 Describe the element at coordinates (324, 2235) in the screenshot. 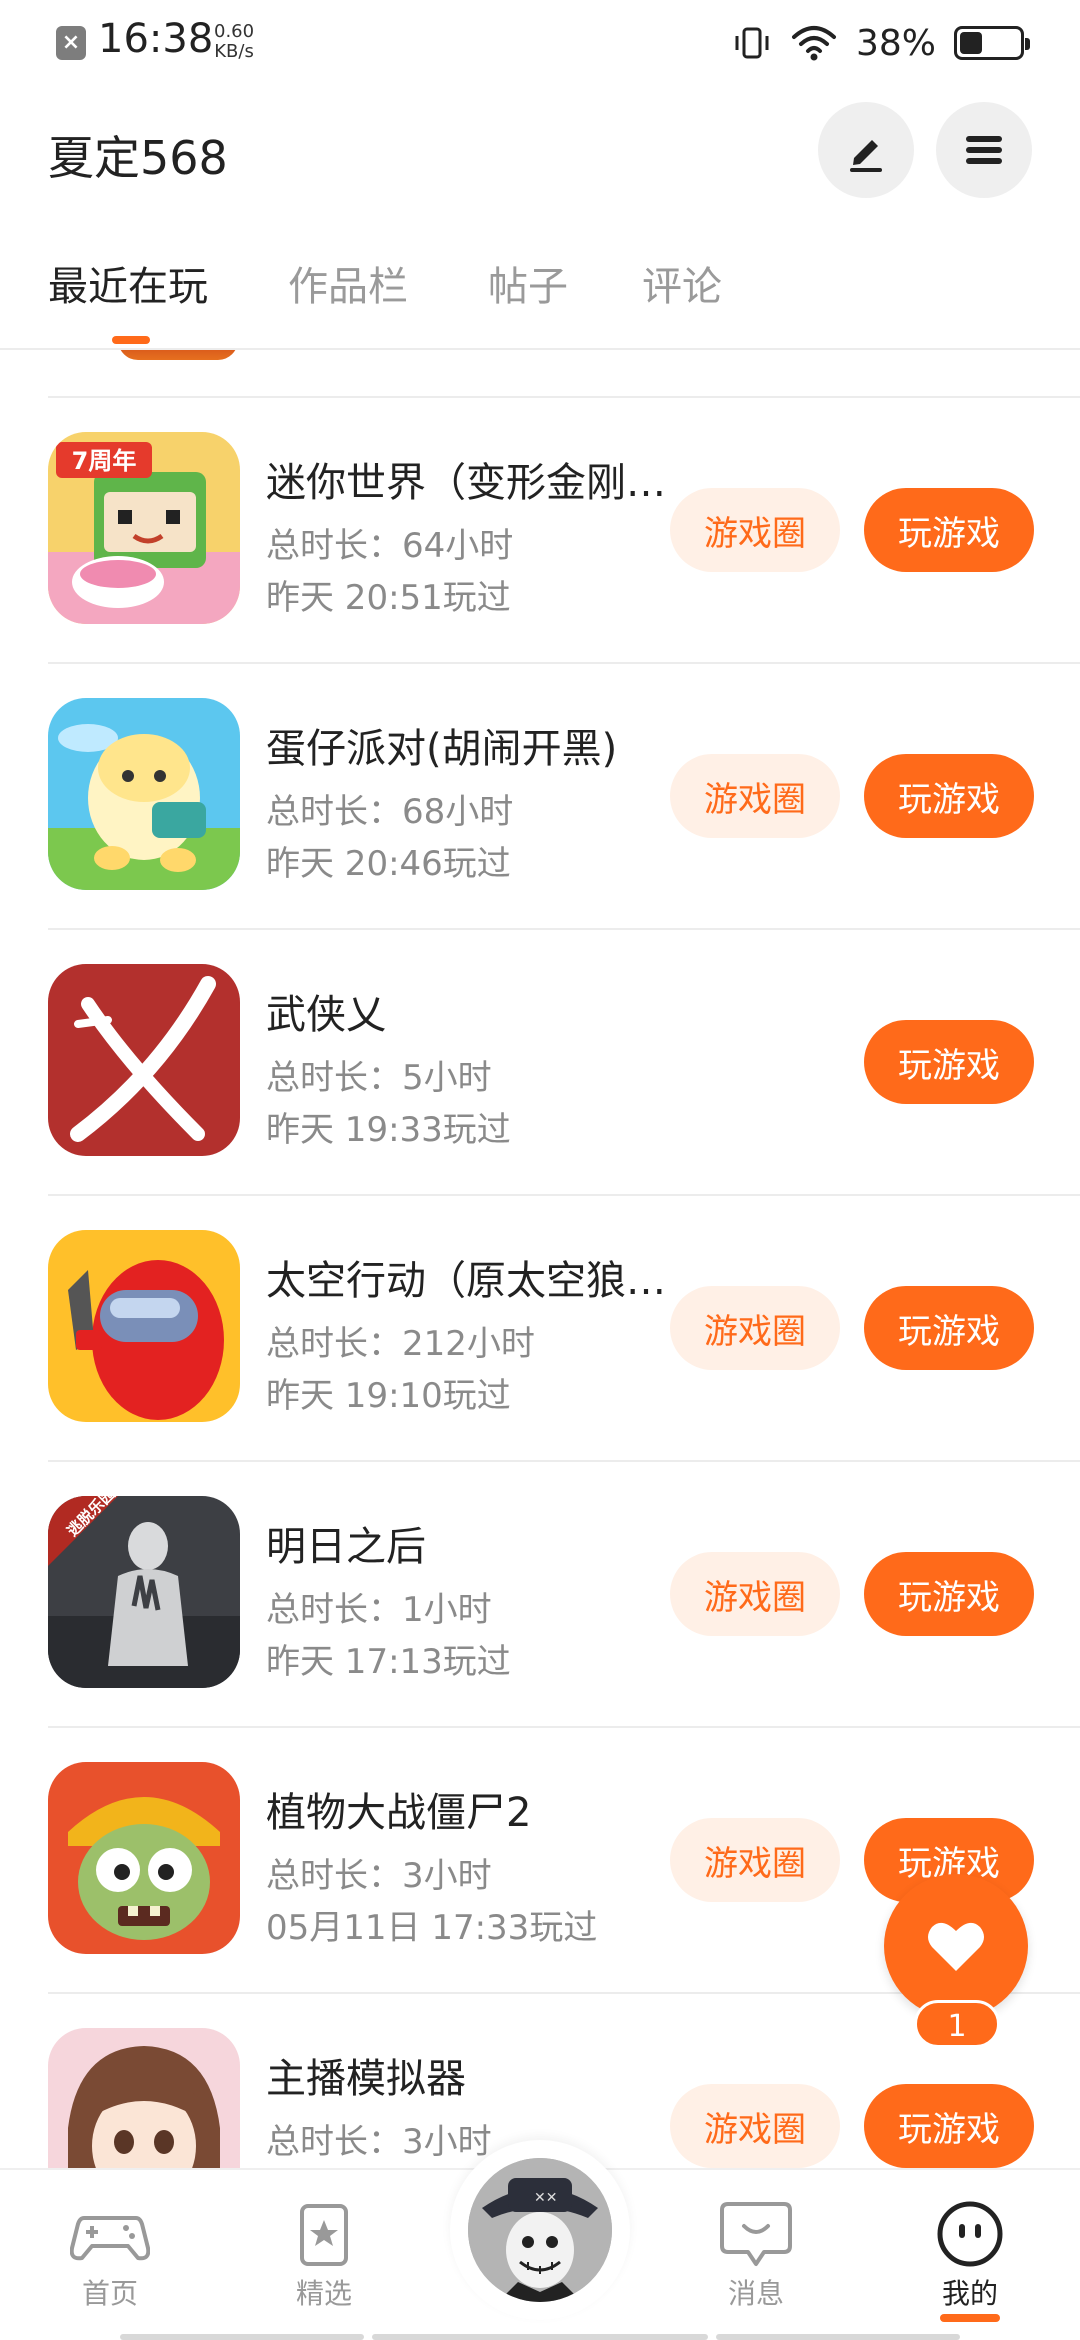

I see `star-icon` at that location.